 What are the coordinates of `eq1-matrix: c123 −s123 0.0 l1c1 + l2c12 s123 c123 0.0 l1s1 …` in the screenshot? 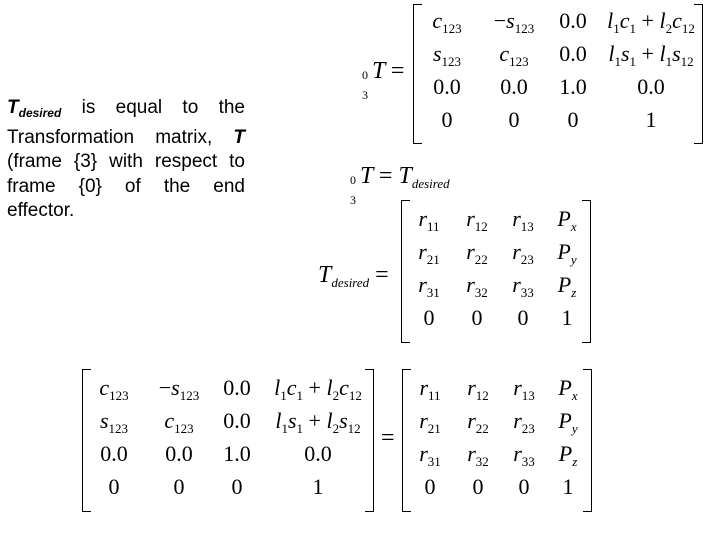 It's located at (558, 74).